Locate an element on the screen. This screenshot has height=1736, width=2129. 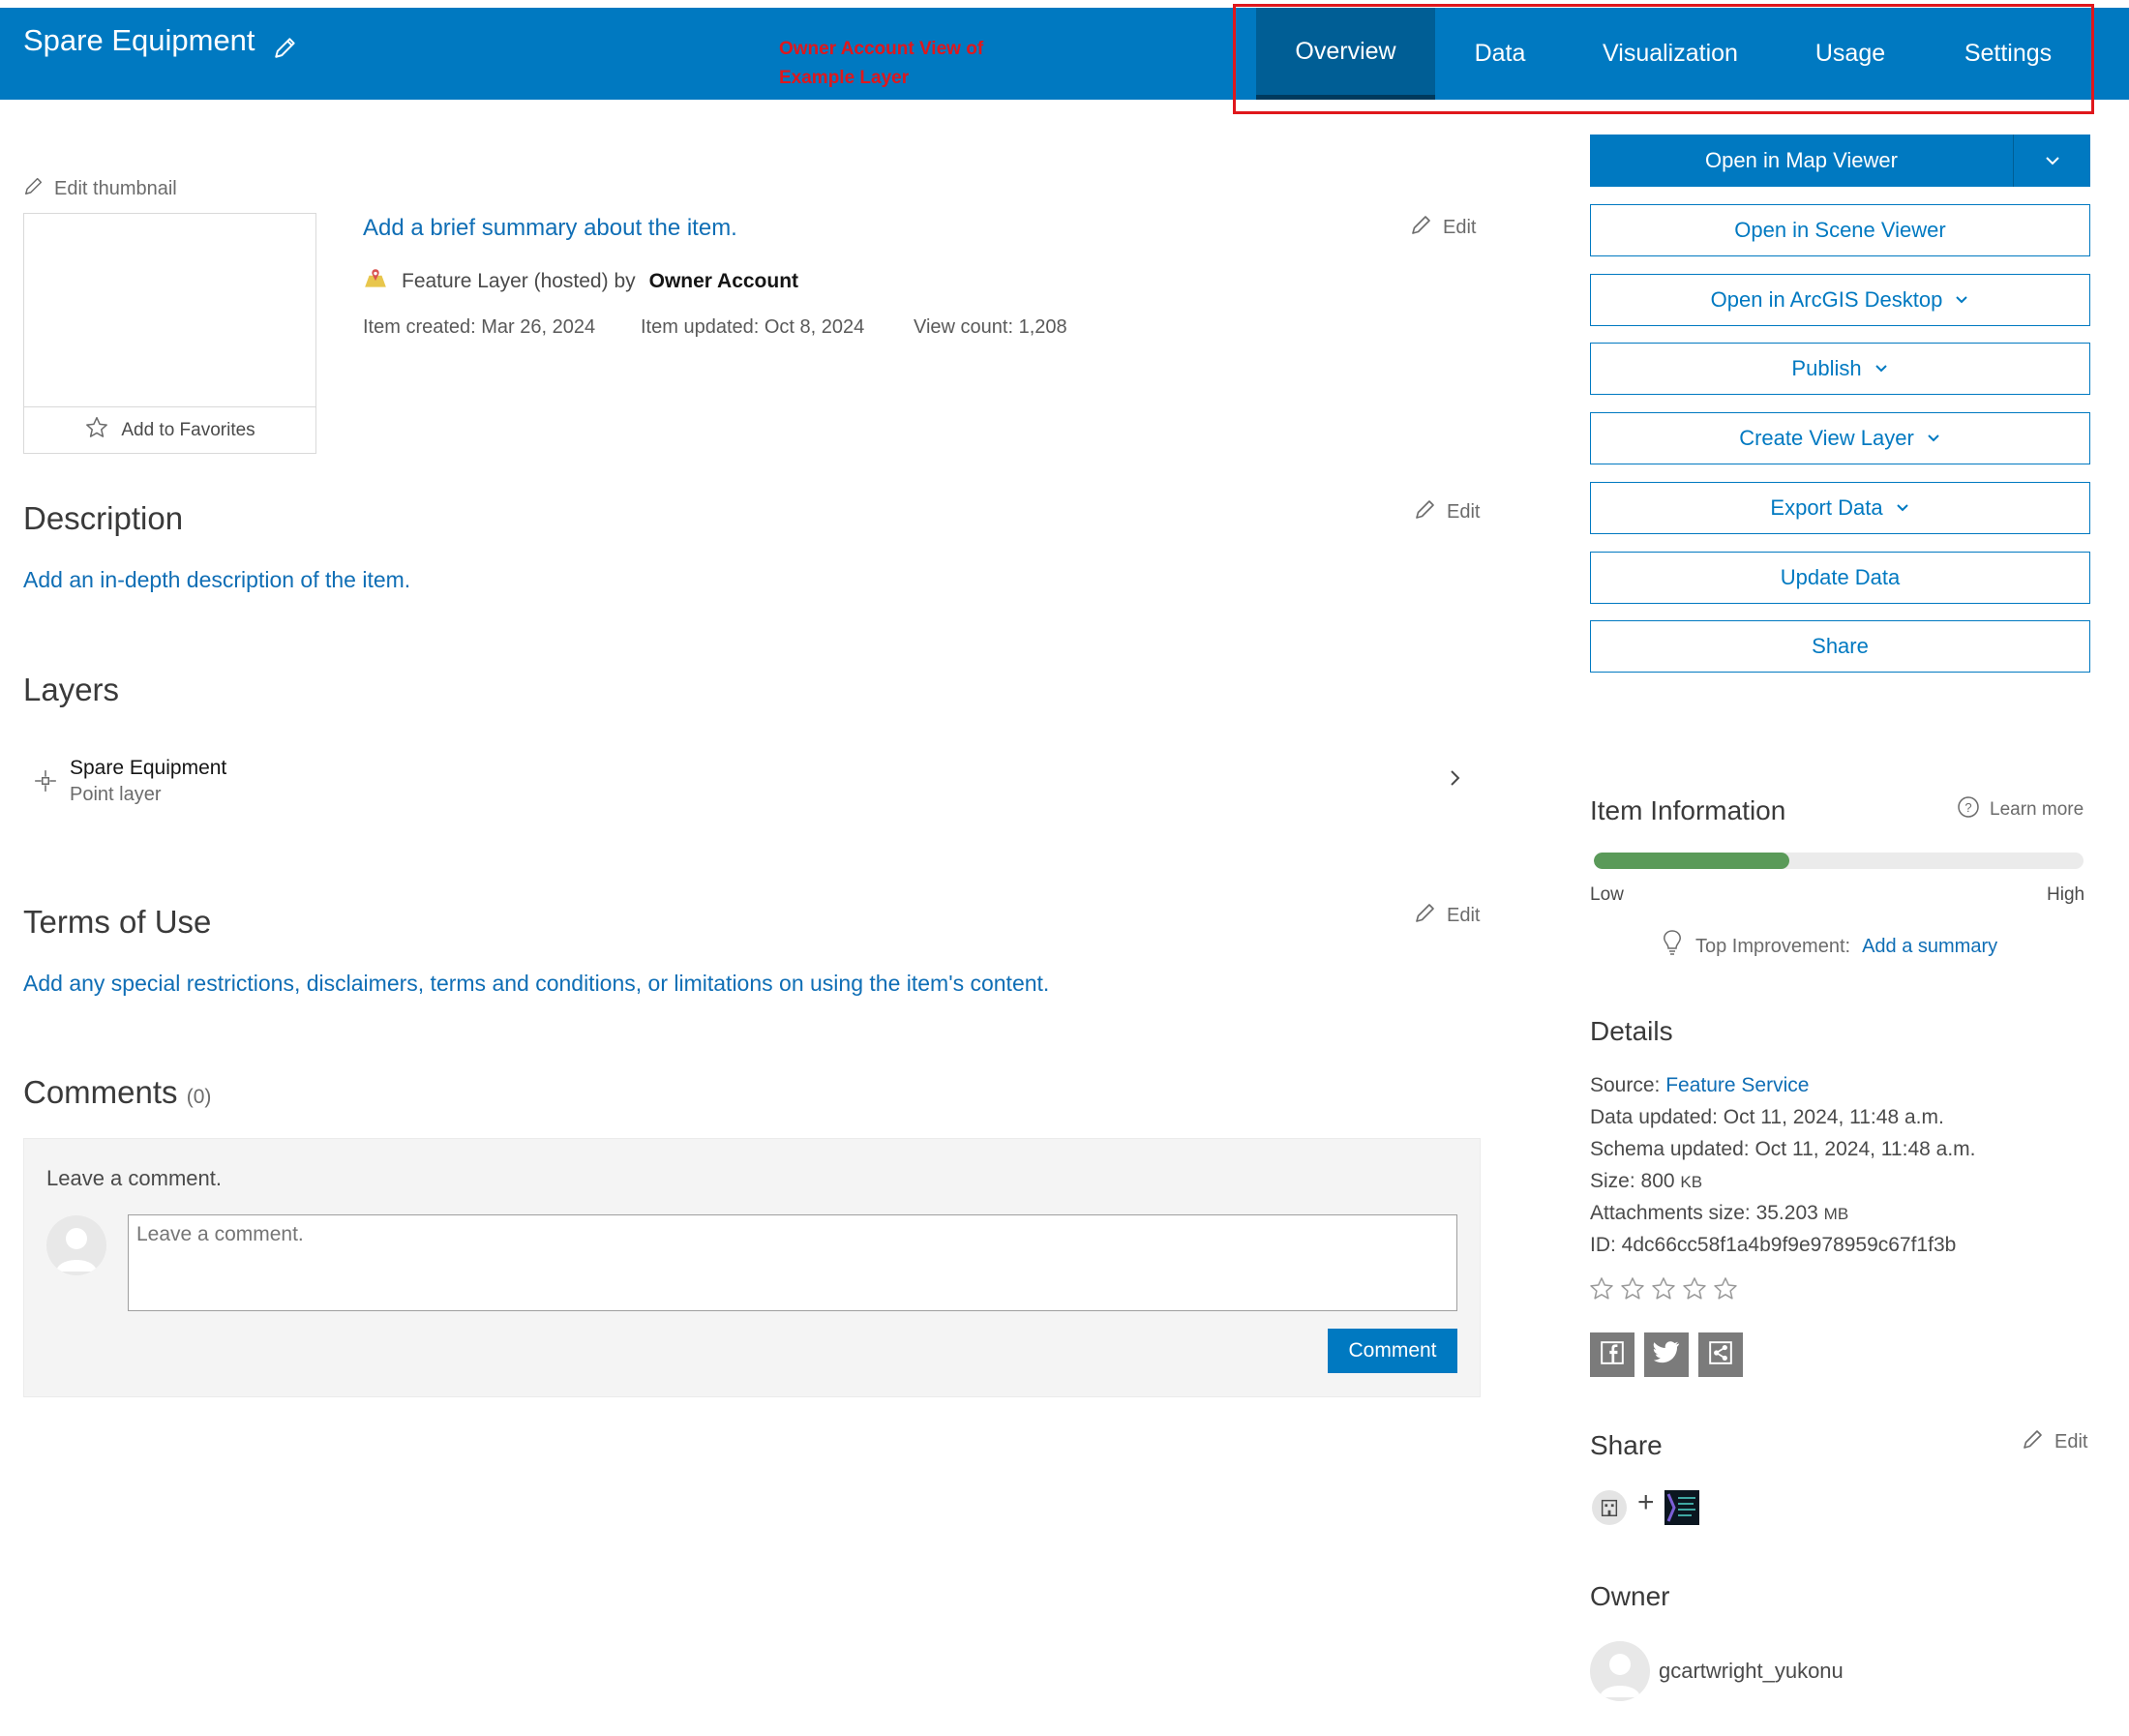
item-updated: Item updated: Oct 8, 2024 is located at coordinates (753, 327).